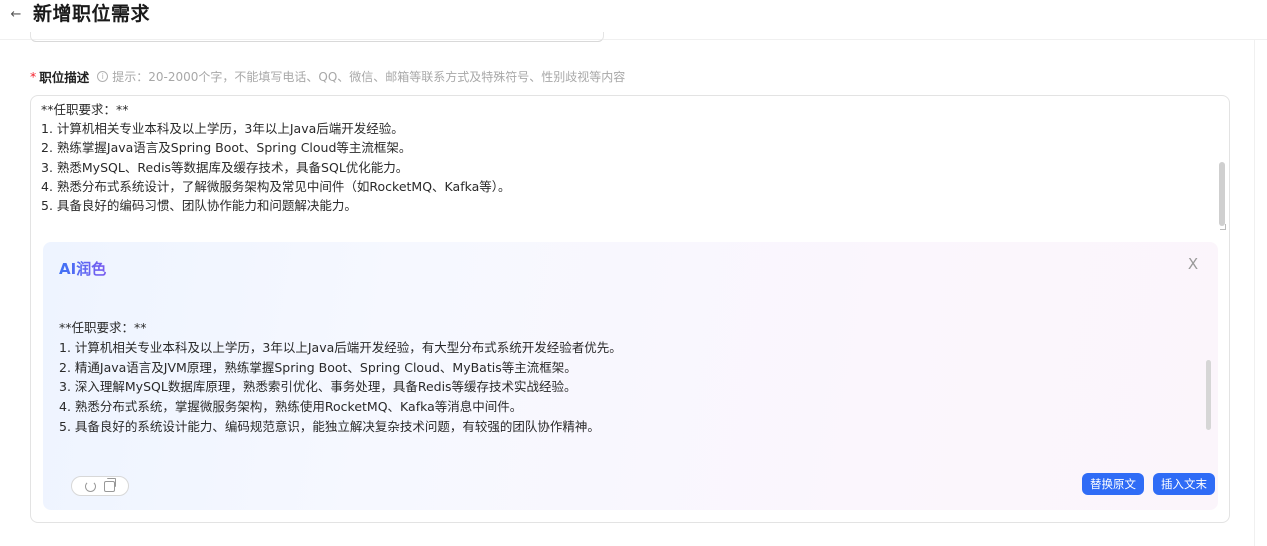 The width and height of the screenshot is (1267, 546). Describe the element at coordinates (317, 37) in the screenshot. I see `previous-field-input` at that location.